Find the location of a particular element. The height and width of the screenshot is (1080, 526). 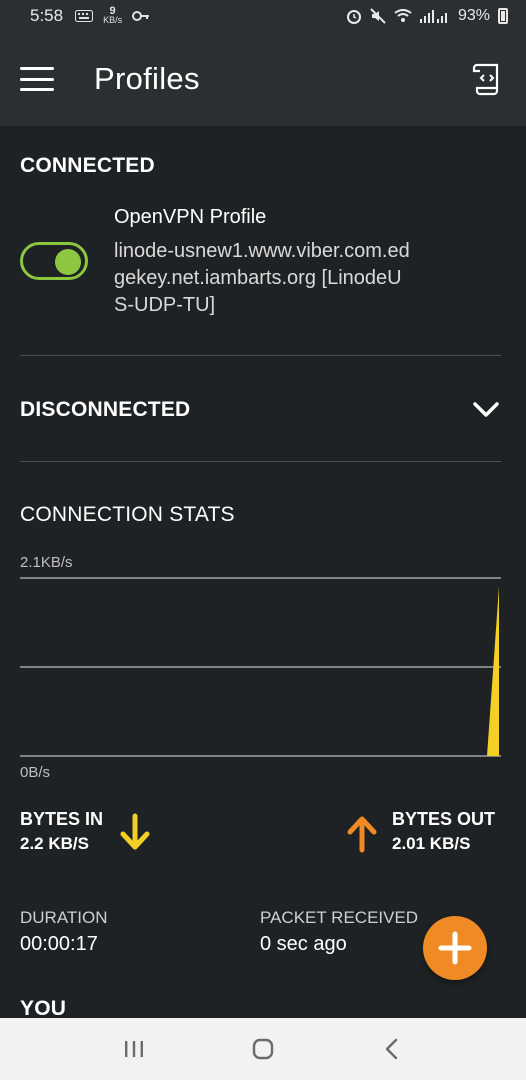

alarm-icon is located at coordinates (353, 17).